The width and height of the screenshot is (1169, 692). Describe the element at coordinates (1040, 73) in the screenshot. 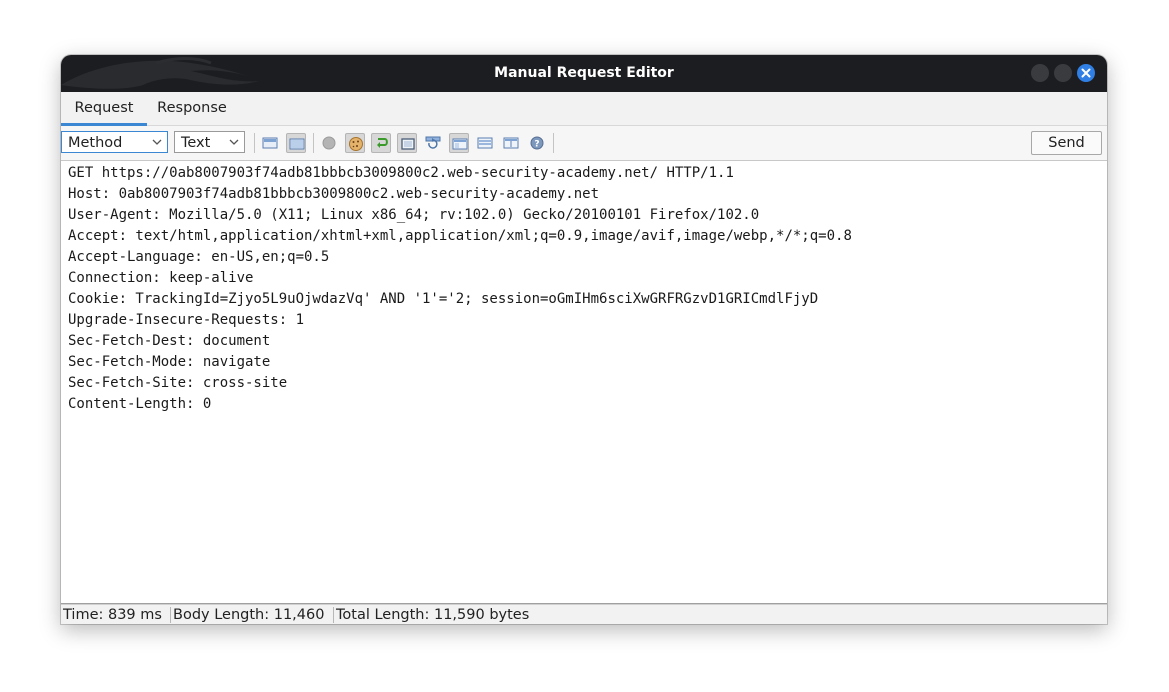

I see `minimize-button` at that location.